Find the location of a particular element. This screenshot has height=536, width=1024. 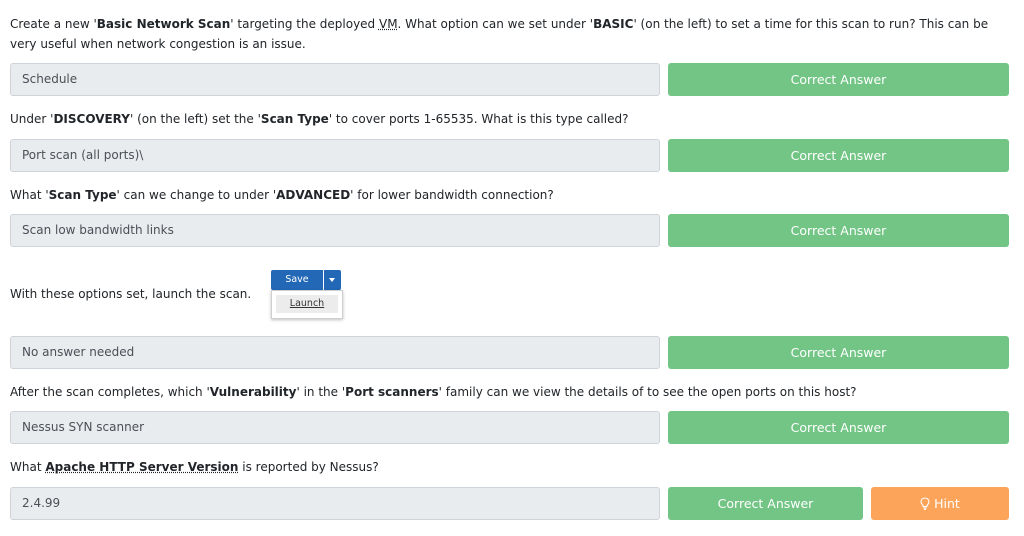

question-2-answer-input: Port scan (all ports)\ is located at coordinates (335, 155).